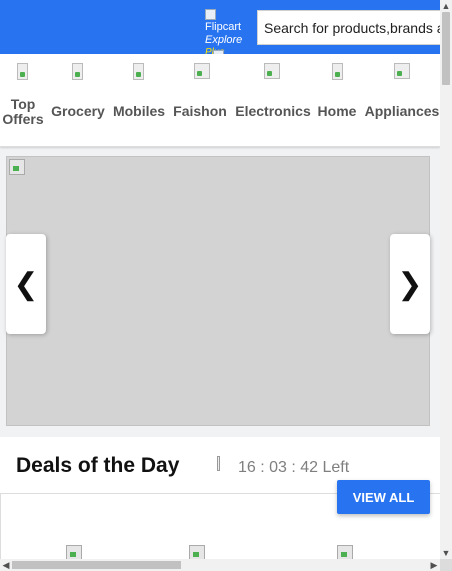 This screenshot has width=452, height=571. What do you see at coordinates (138, 71) in the screenshot?
I see `mobiles-image-icon` at bounding box center [138, 71].